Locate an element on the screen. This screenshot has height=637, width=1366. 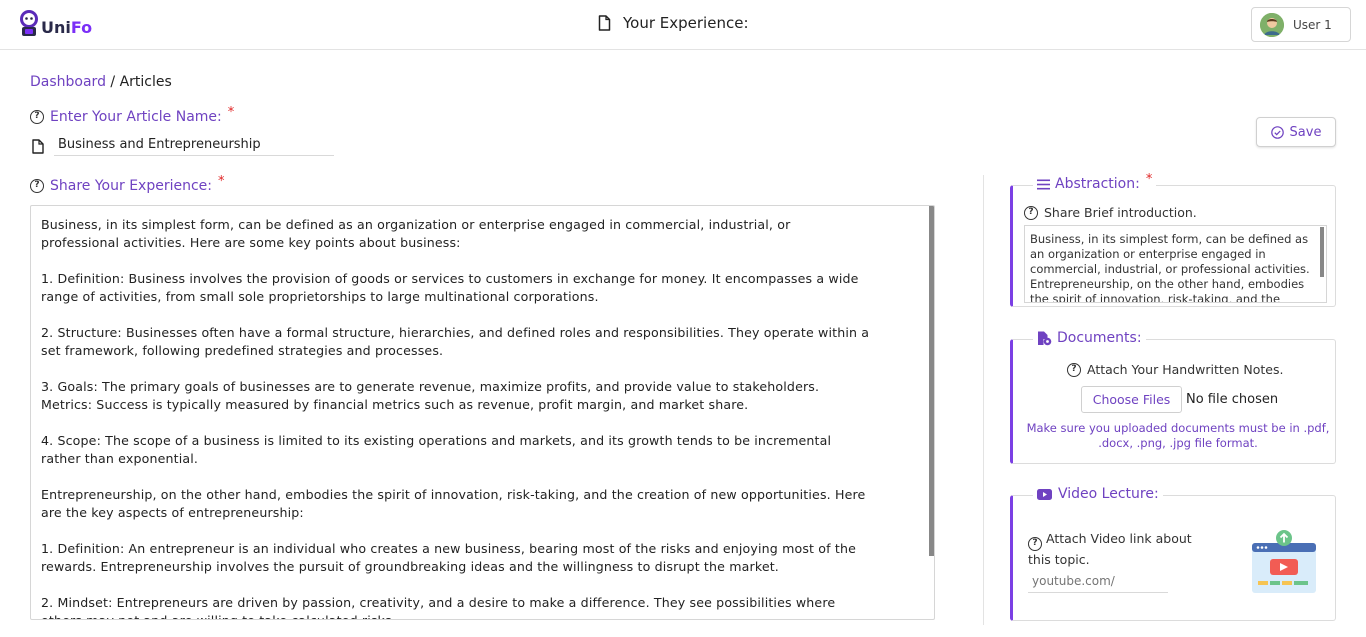
experience-label-text: Share Your Experience: is located at coordinates (131, 186).